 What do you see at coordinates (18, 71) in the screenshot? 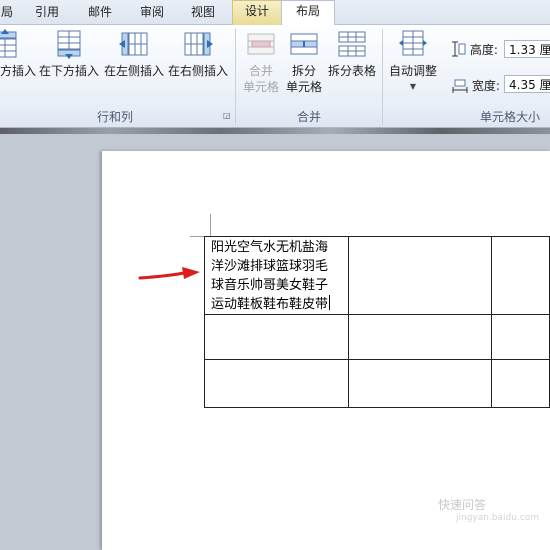
I see `insert-above-label: 方插入` at bounding box center [18, 71].